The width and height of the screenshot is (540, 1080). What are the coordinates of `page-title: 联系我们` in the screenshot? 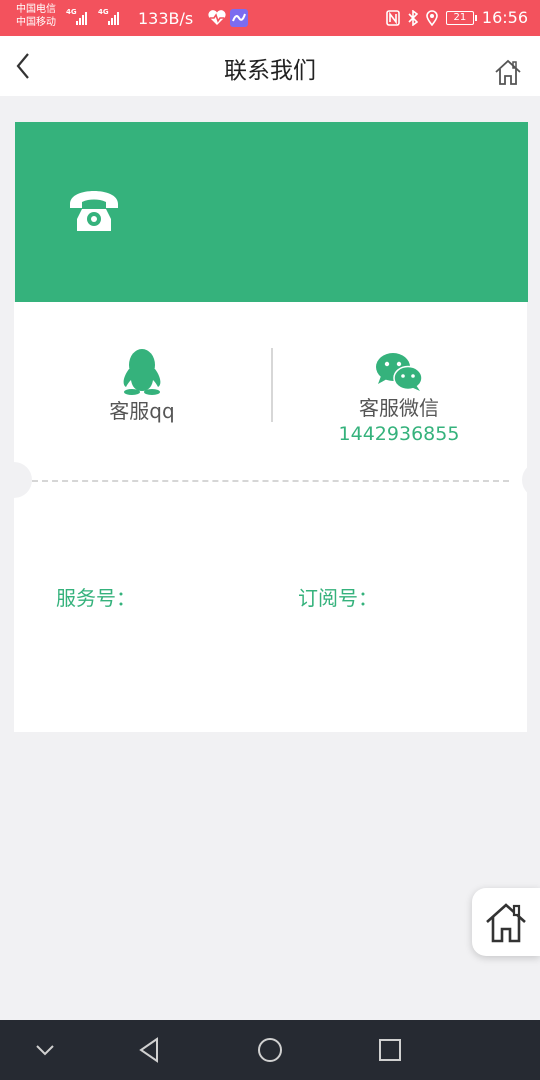 It's located at (270, 71).